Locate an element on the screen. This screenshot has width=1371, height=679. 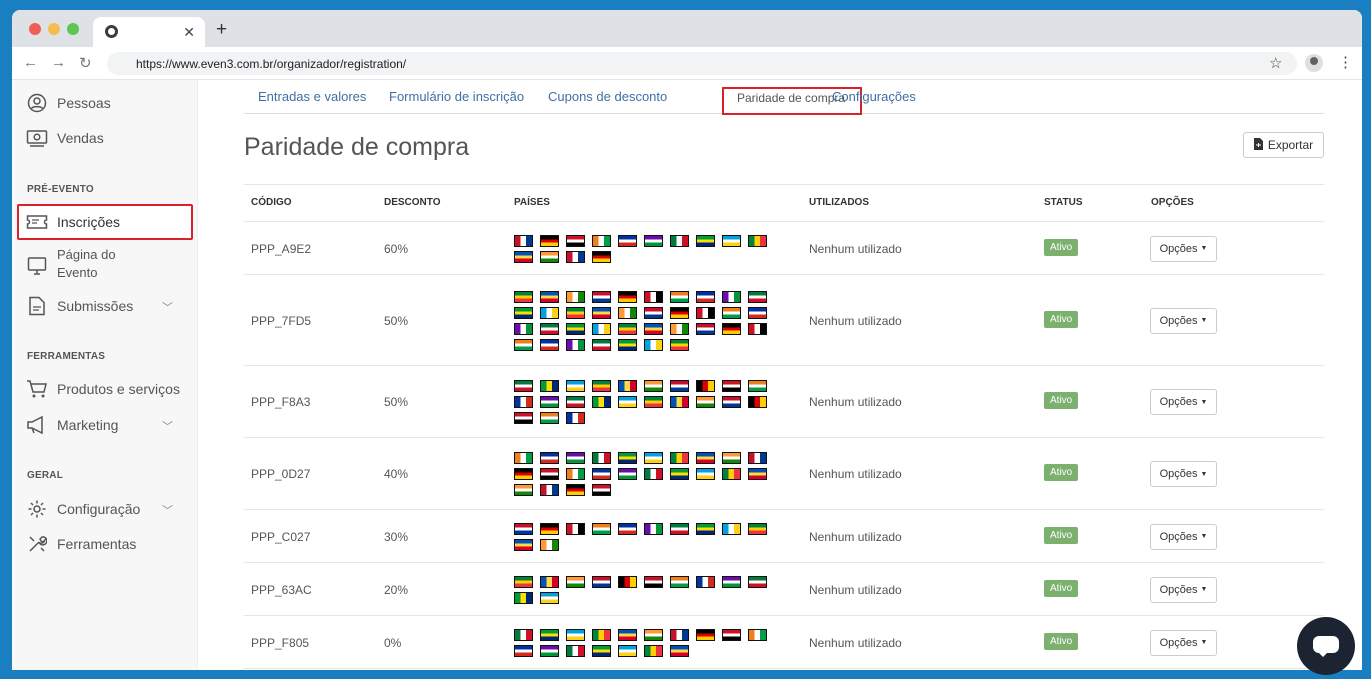
sidebar-item-label: Pessoas is located at coordinates (84, 103).